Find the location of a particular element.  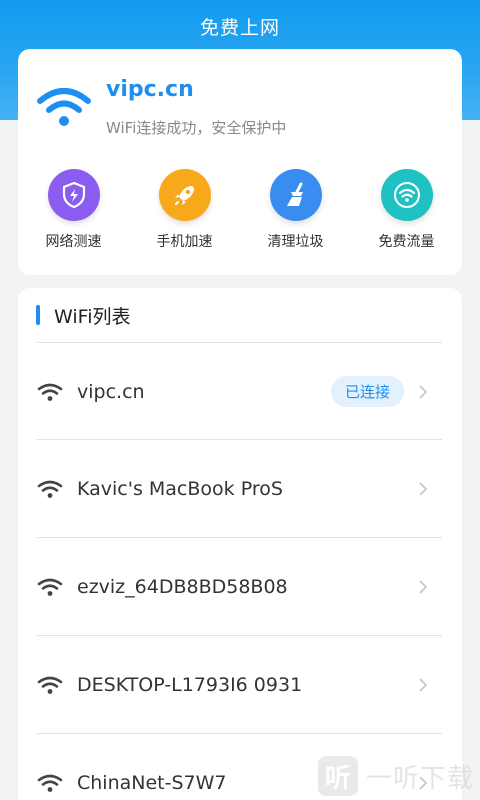

watermark: 听 一听下载 is located at coordinates (395, 776).